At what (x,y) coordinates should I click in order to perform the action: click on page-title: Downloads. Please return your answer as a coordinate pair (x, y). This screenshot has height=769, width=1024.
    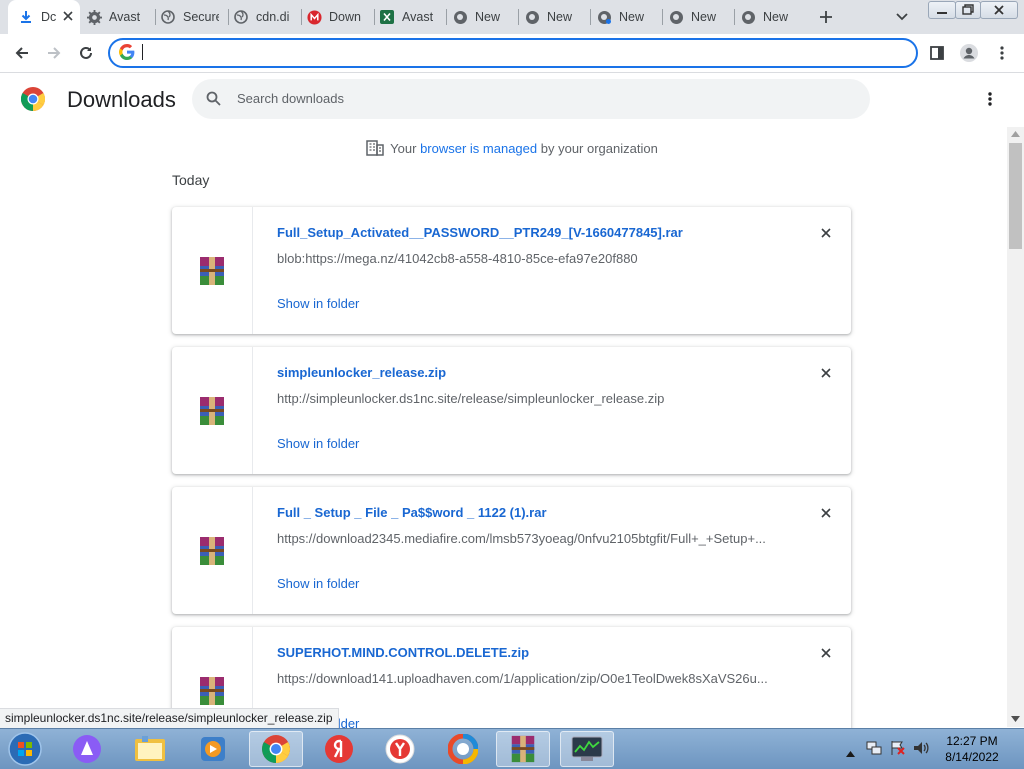
    Looking at the image, I should click on (121, 99).